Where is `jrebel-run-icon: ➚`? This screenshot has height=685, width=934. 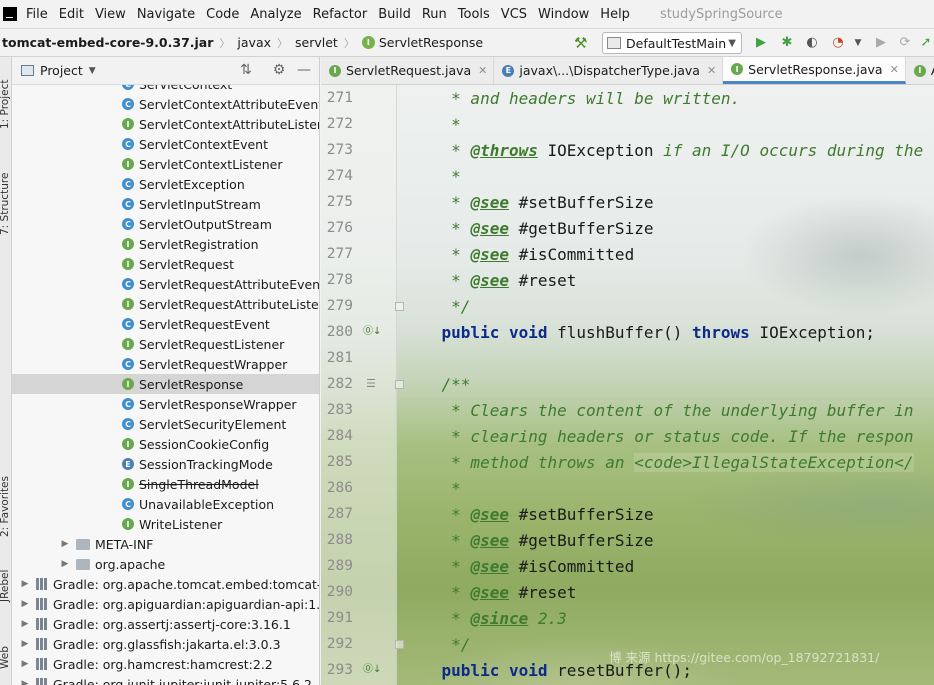
jrebel-run-icon: ➚ is located at coordinates (926, 43).